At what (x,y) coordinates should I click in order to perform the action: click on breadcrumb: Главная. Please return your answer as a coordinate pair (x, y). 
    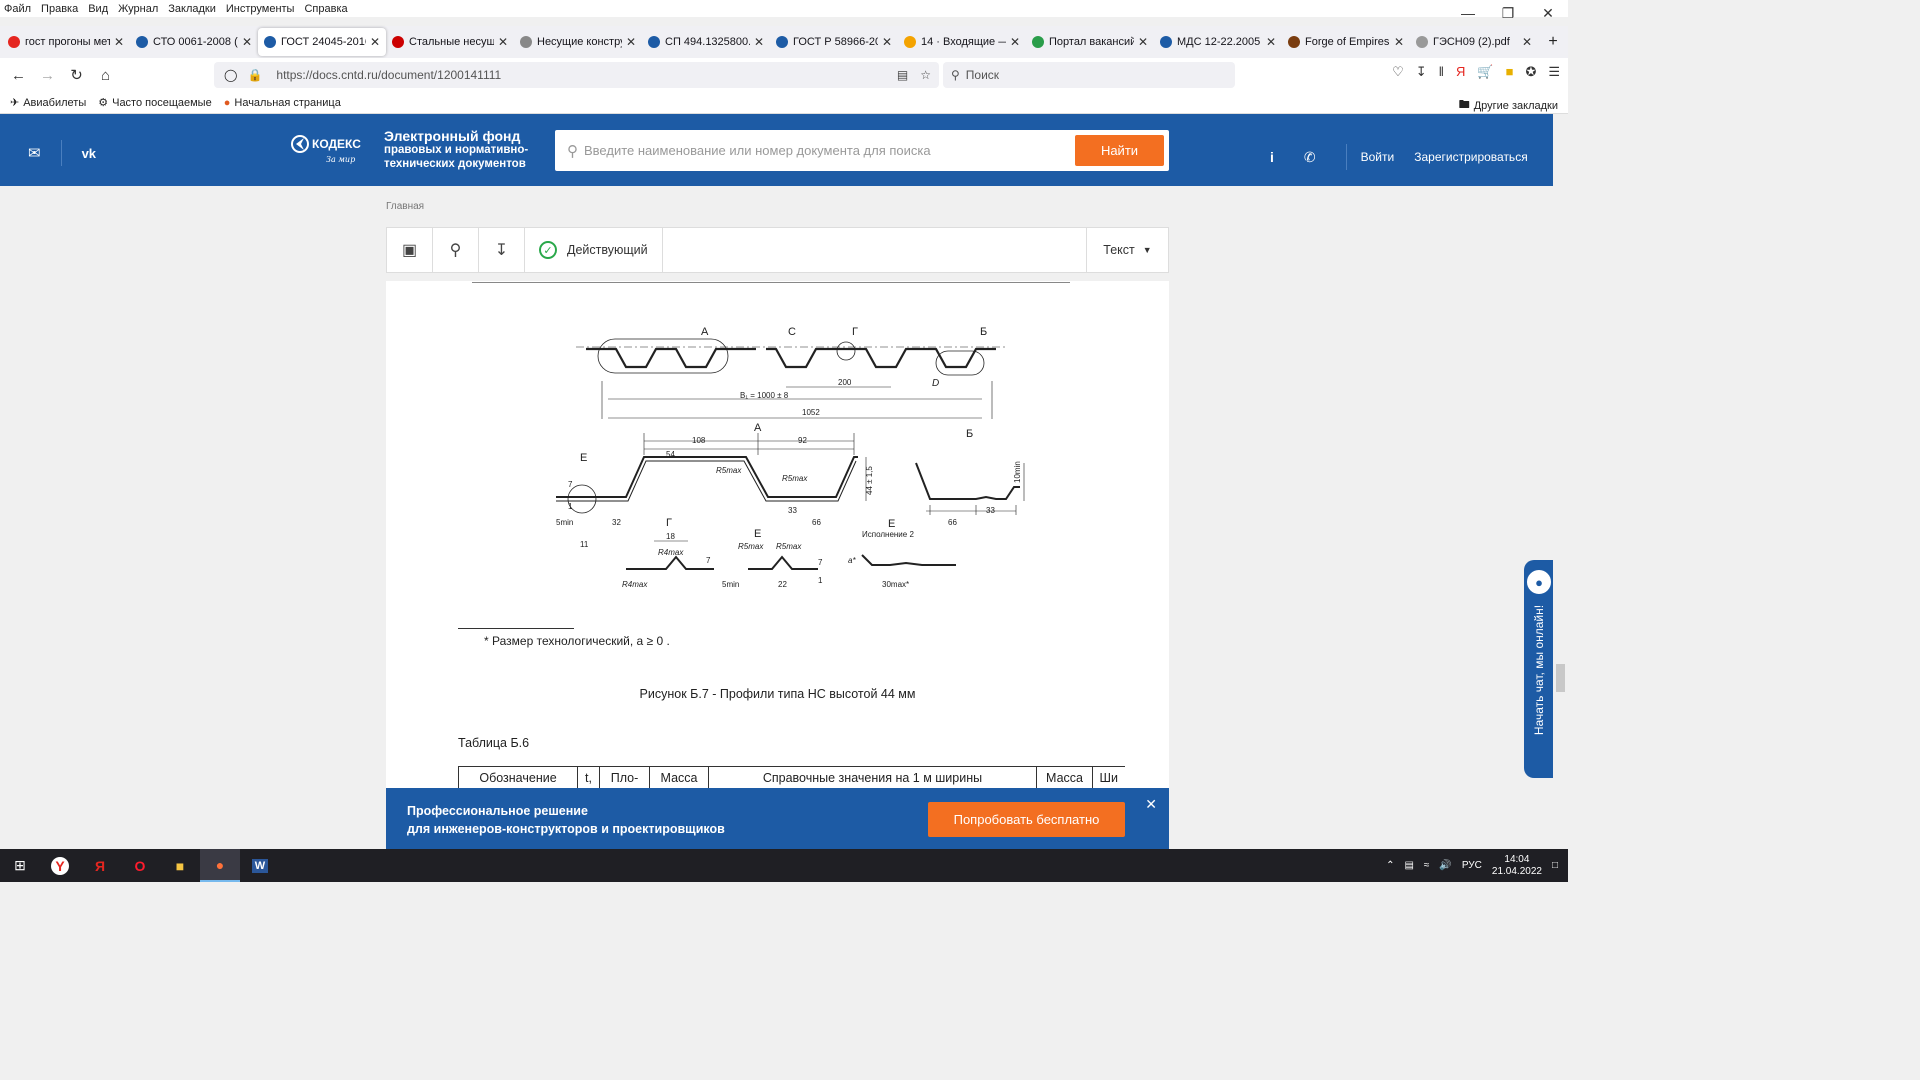
    Looking at the image, I should click on (405, 206).